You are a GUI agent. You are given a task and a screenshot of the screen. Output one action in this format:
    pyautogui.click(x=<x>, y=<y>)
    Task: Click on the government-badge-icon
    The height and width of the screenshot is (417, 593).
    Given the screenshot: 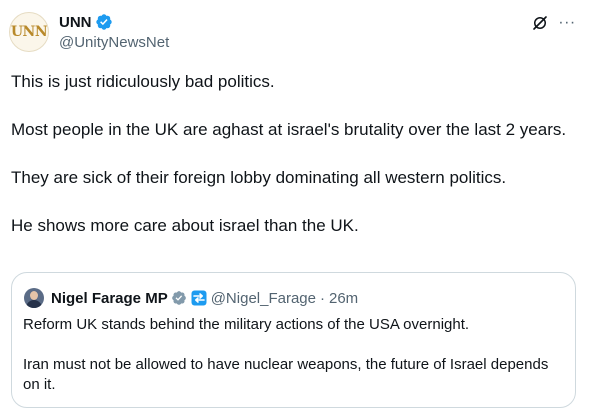 What is the action you would take?
    pyautogui.click(x=178, y=298)
    